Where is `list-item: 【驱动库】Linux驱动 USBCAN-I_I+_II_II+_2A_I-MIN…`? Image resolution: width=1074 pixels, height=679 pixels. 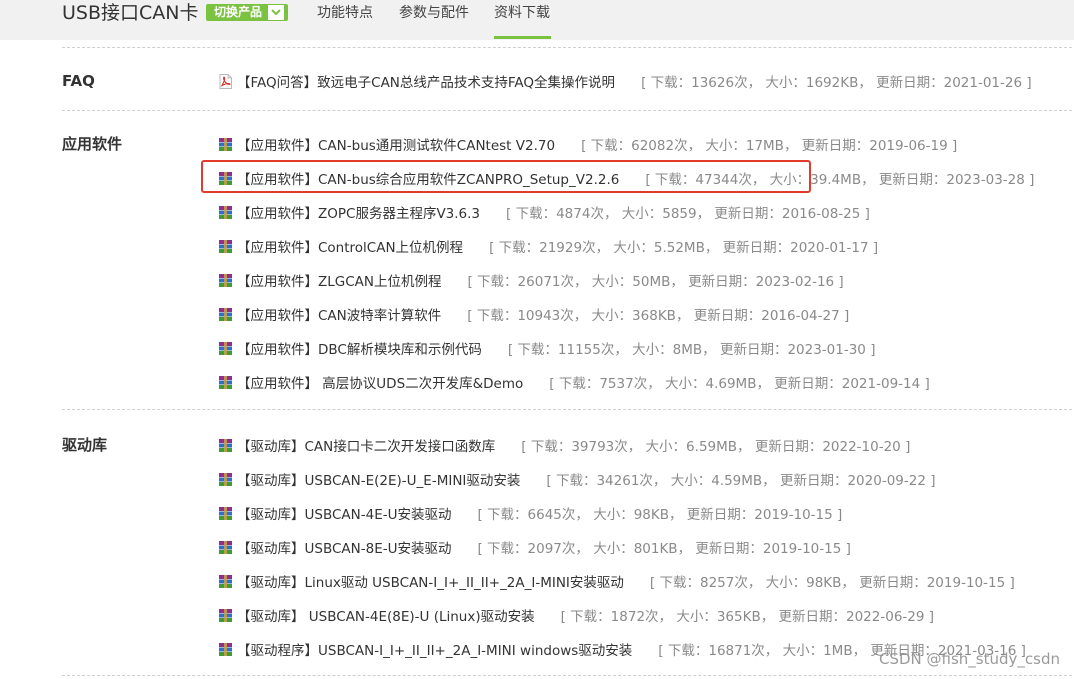
list-item: 【驱动库】Linux驱动 USBCAN-I_I+_II_II+_2A_I-MIN… is located at coordinates (616, 581).